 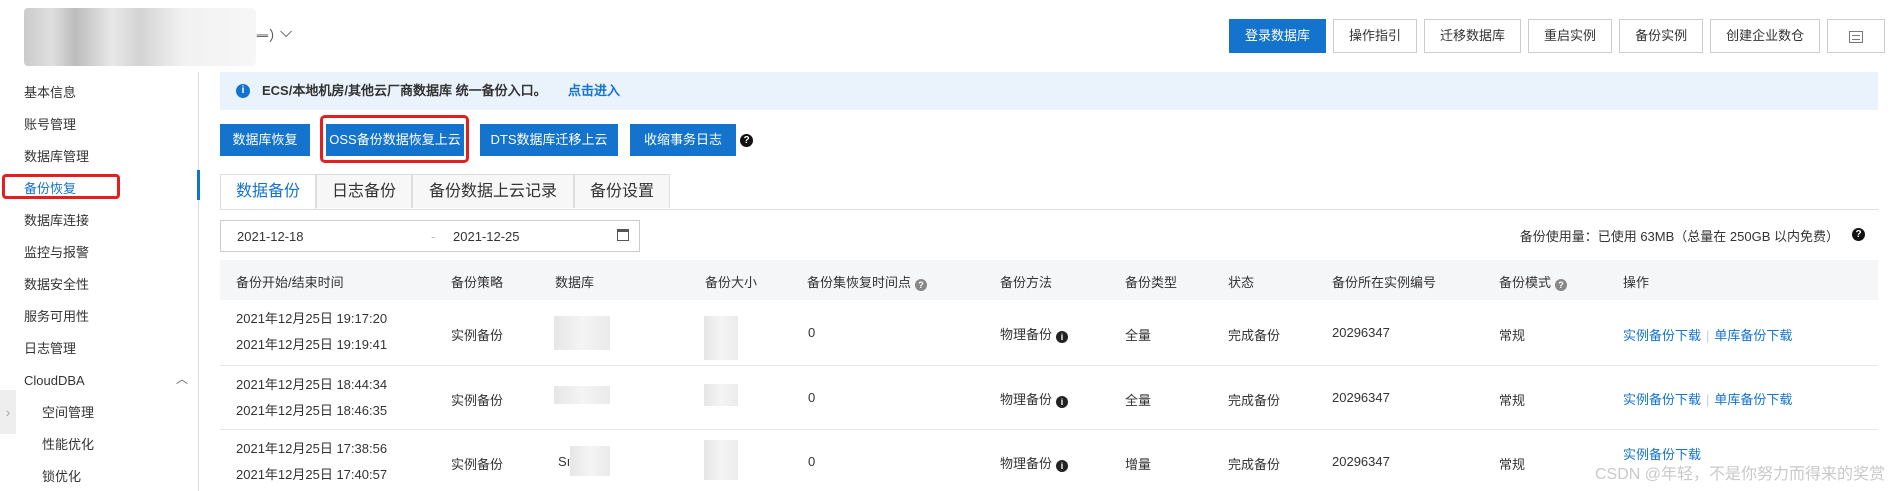 What do you see at coordinates (564, 461) in the screenshot?
I see `row-database: Sı` at bounding box center [564, 461].